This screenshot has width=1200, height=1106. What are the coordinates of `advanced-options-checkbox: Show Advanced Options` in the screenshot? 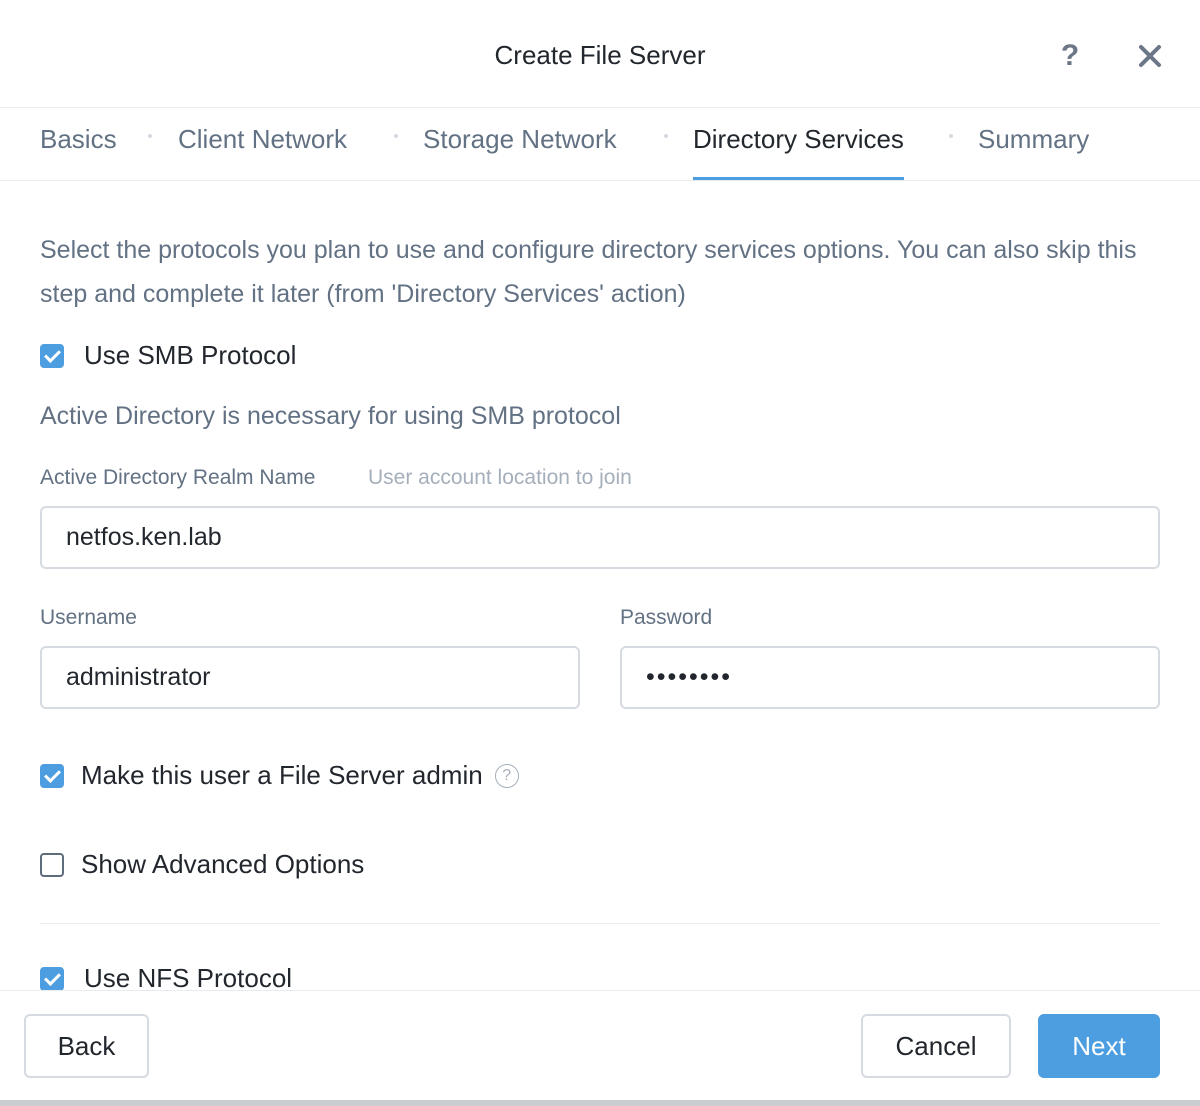 It's located at (202, 864).